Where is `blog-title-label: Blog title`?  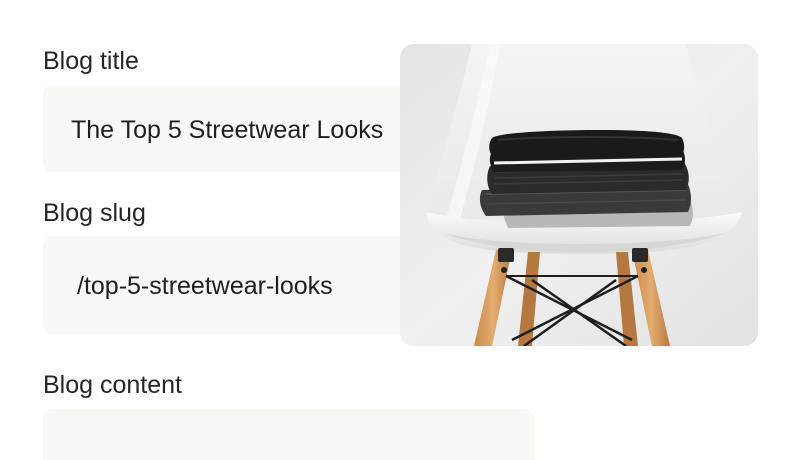 blog-title-label: Blog title is located at coordinates (91, 61).